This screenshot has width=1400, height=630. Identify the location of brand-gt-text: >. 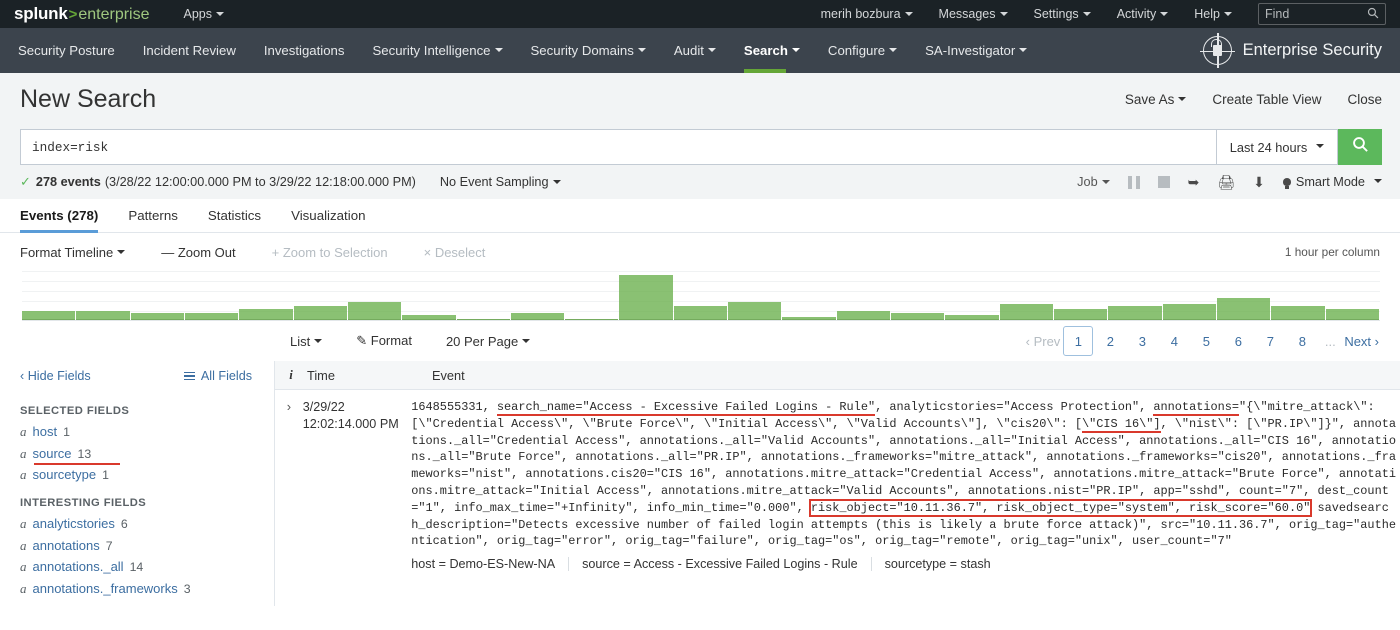
(73, 14).